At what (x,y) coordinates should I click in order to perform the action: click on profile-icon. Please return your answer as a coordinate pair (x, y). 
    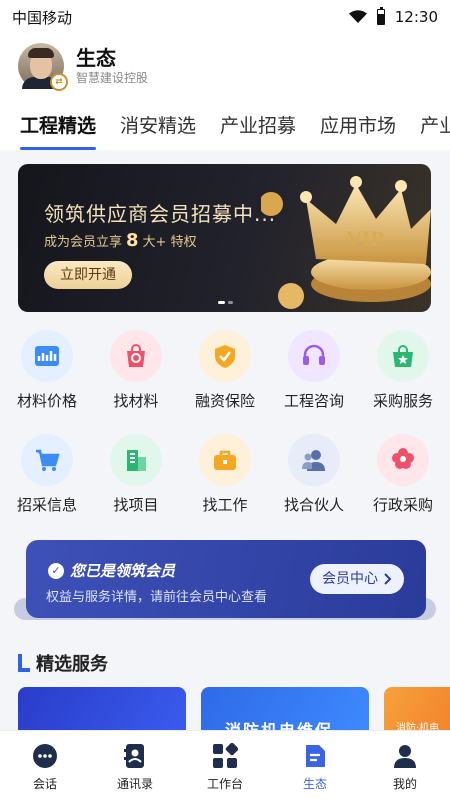
    Looking at the image, I should click on (405, 756).